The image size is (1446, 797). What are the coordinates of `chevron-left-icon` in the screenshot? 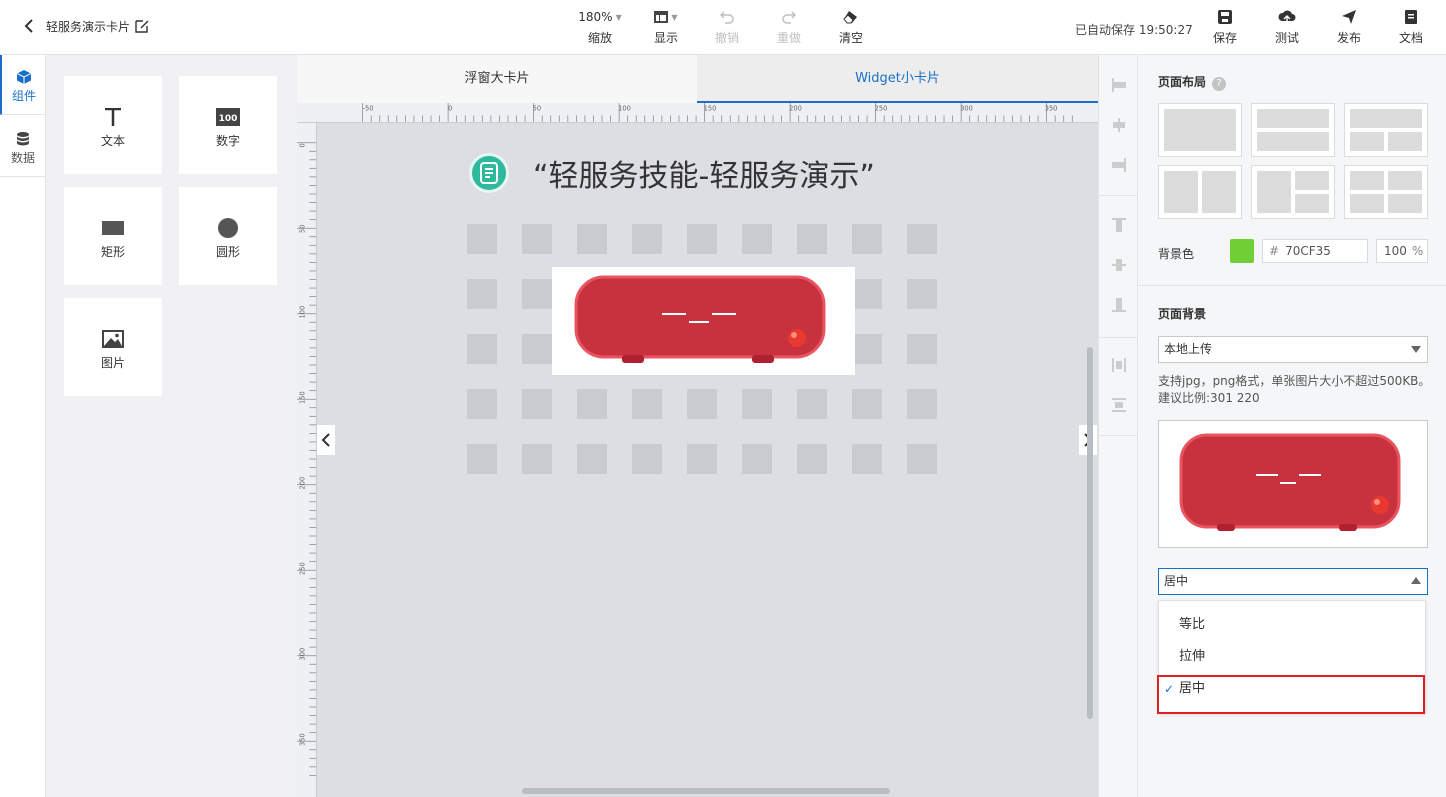 It's located at (28, 26).